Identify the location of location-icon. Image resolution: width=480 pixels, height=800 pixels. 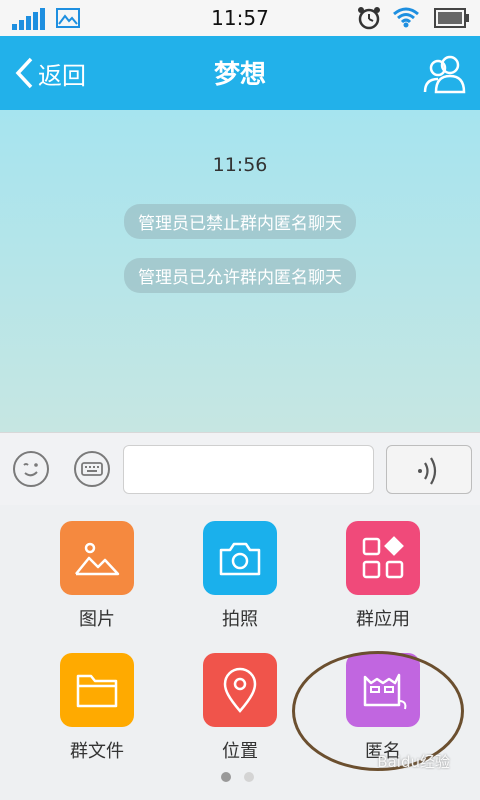
(240, 690).